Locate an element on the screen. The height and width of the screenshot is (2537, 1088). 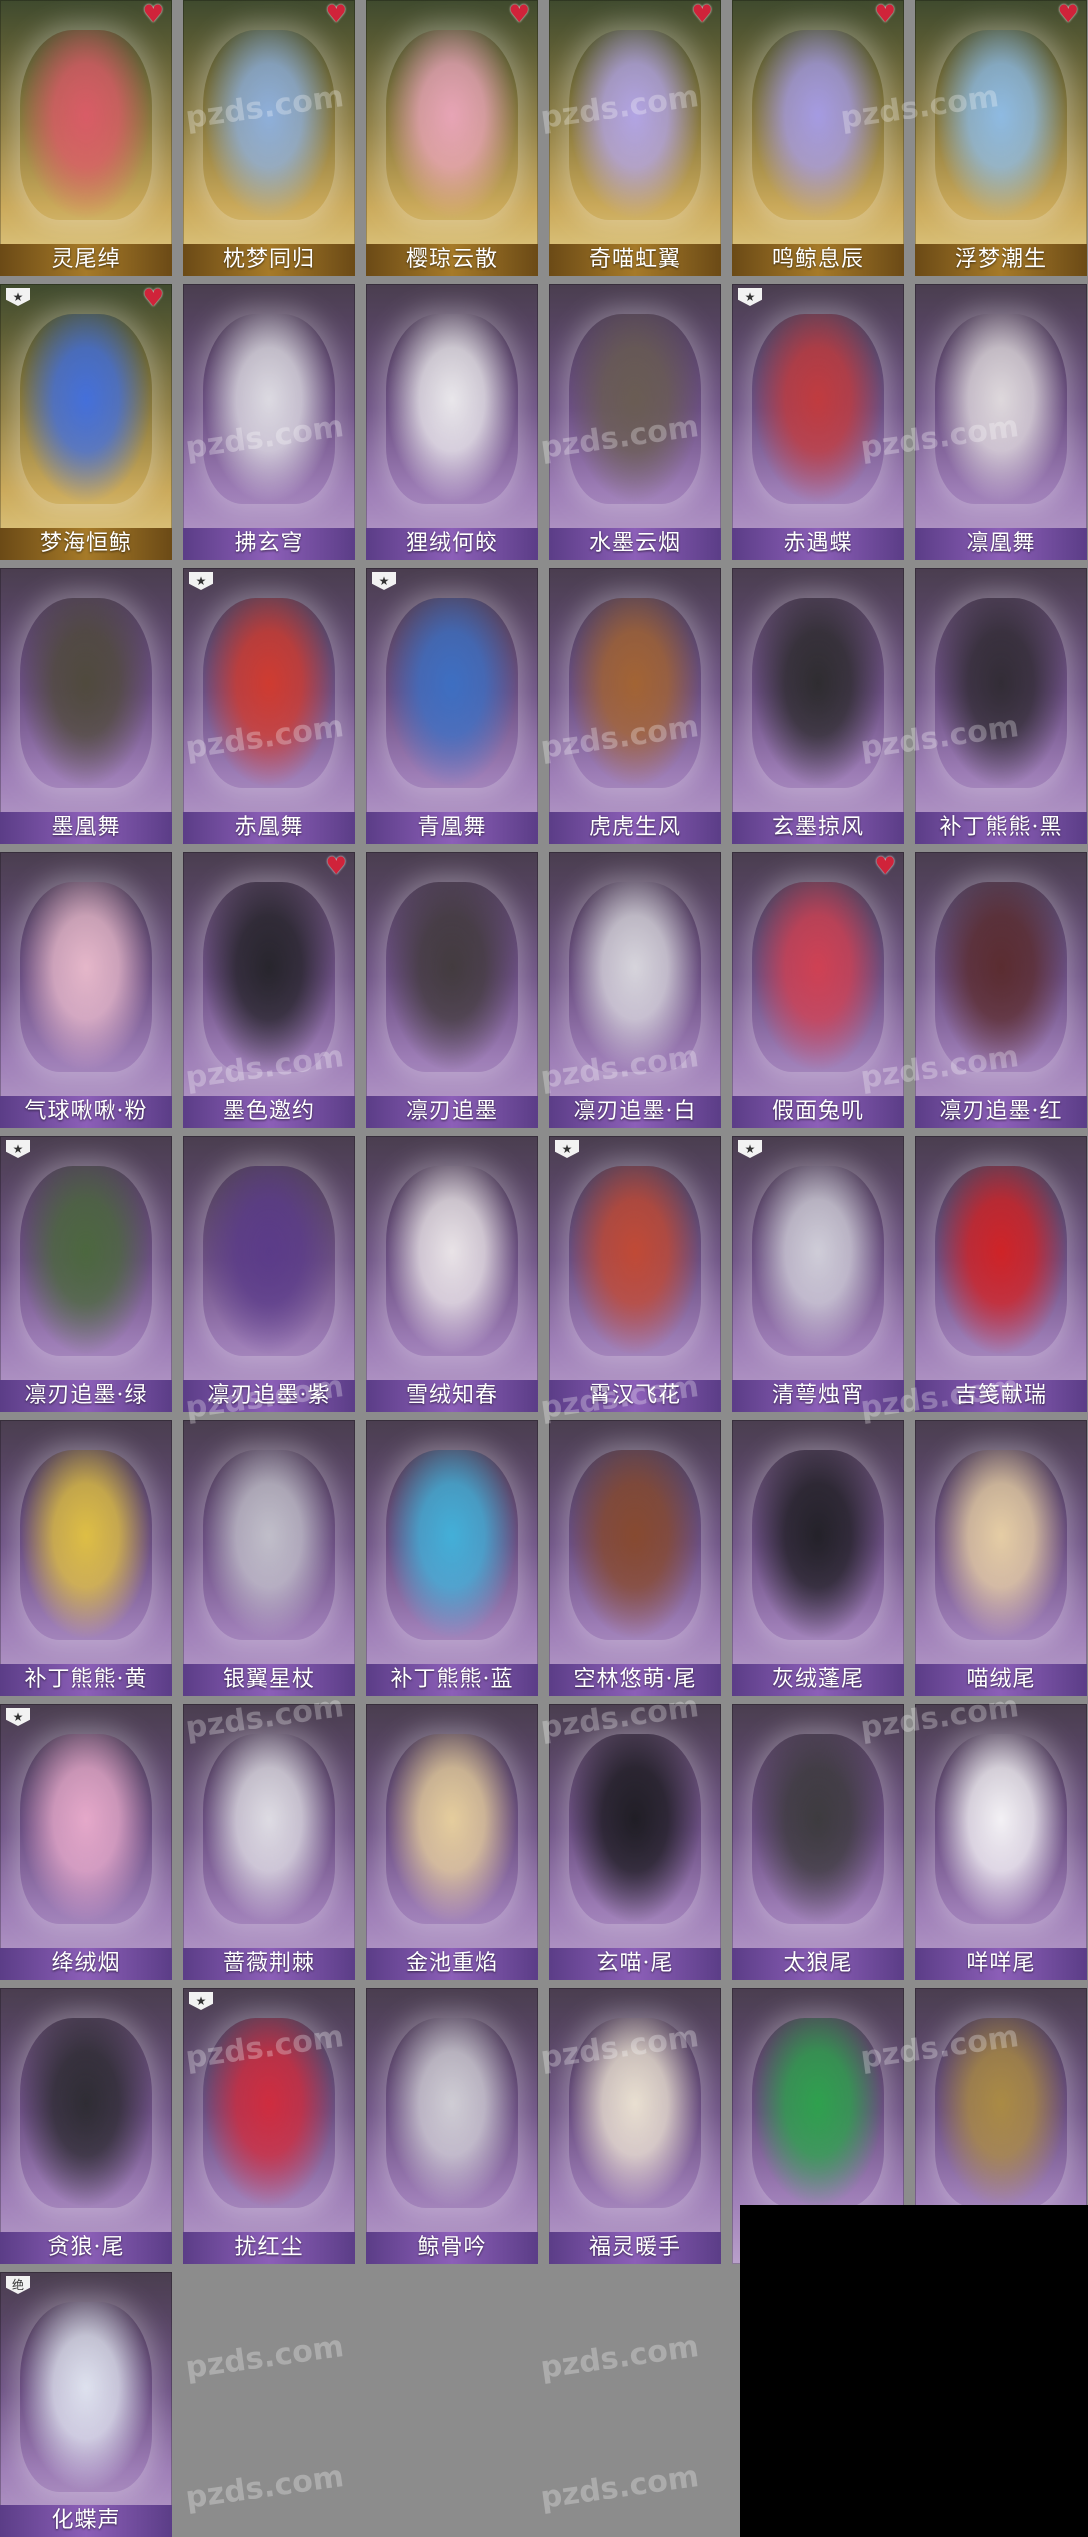
item-tile: ★ 绛绒烟 is located at coordinates (86, 1842).